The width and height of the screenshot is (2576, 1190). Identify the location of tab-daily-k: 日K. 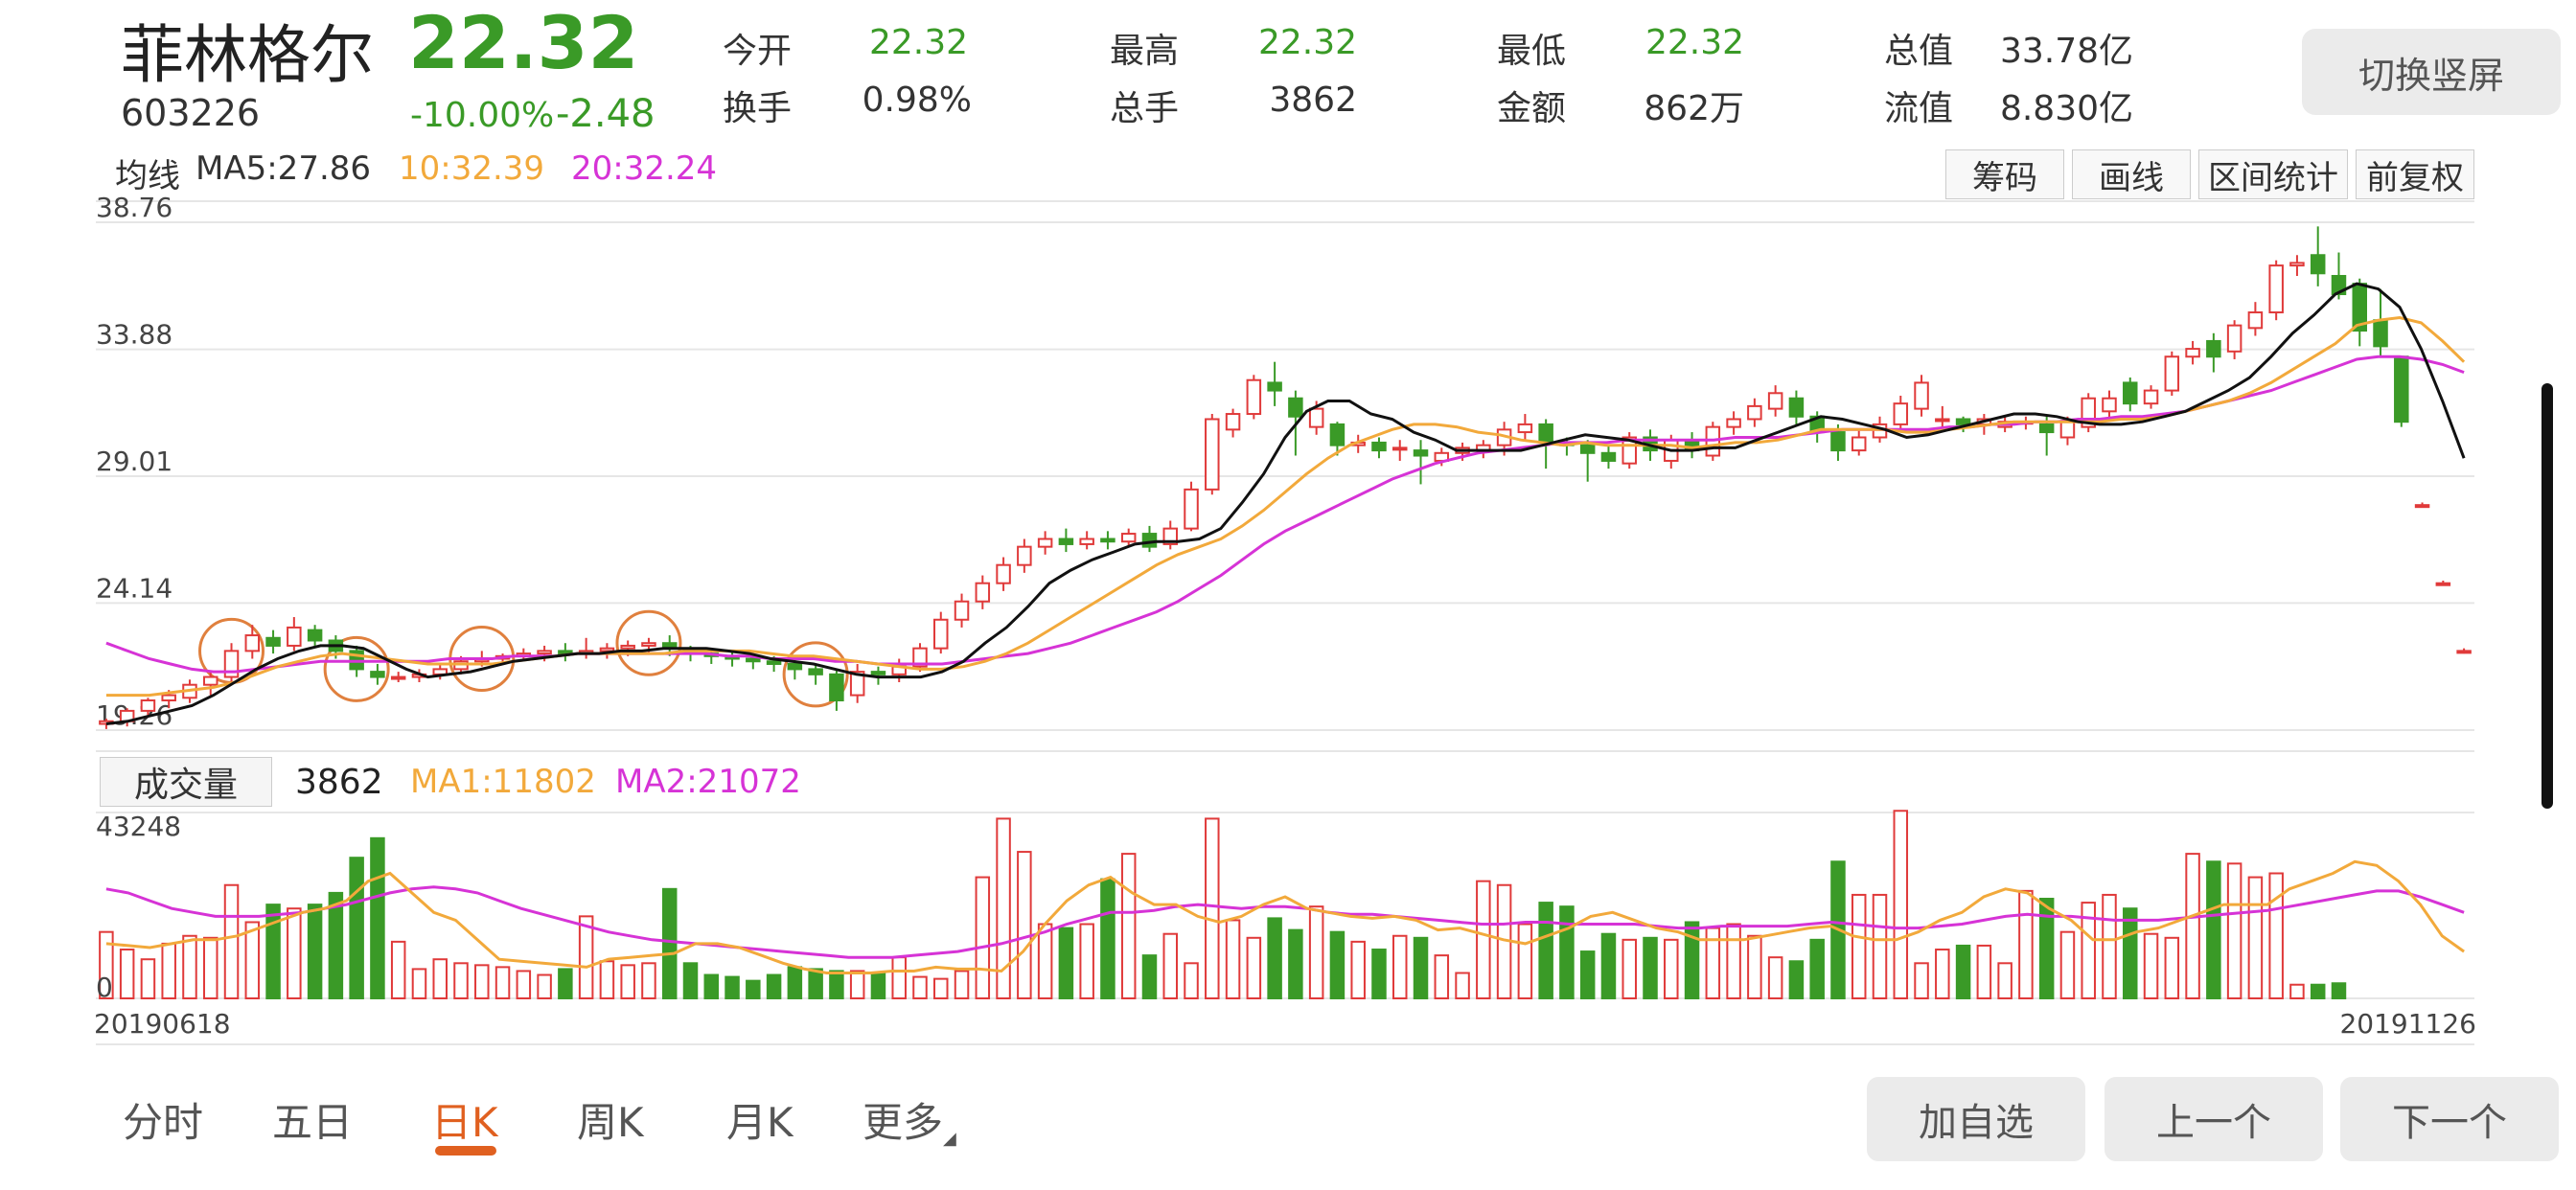
(464, 1120).